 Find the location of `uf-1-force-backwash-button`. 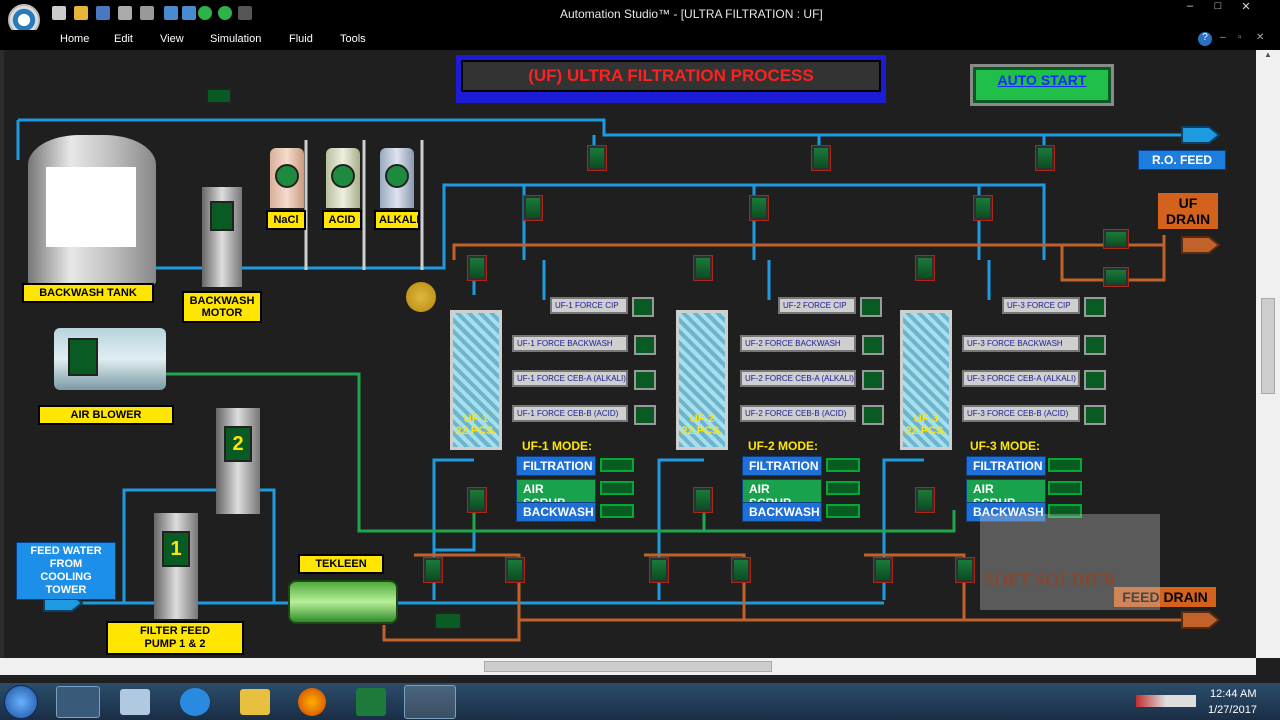

uf-1-force-backwash-button is located at coordinates (645, 345).